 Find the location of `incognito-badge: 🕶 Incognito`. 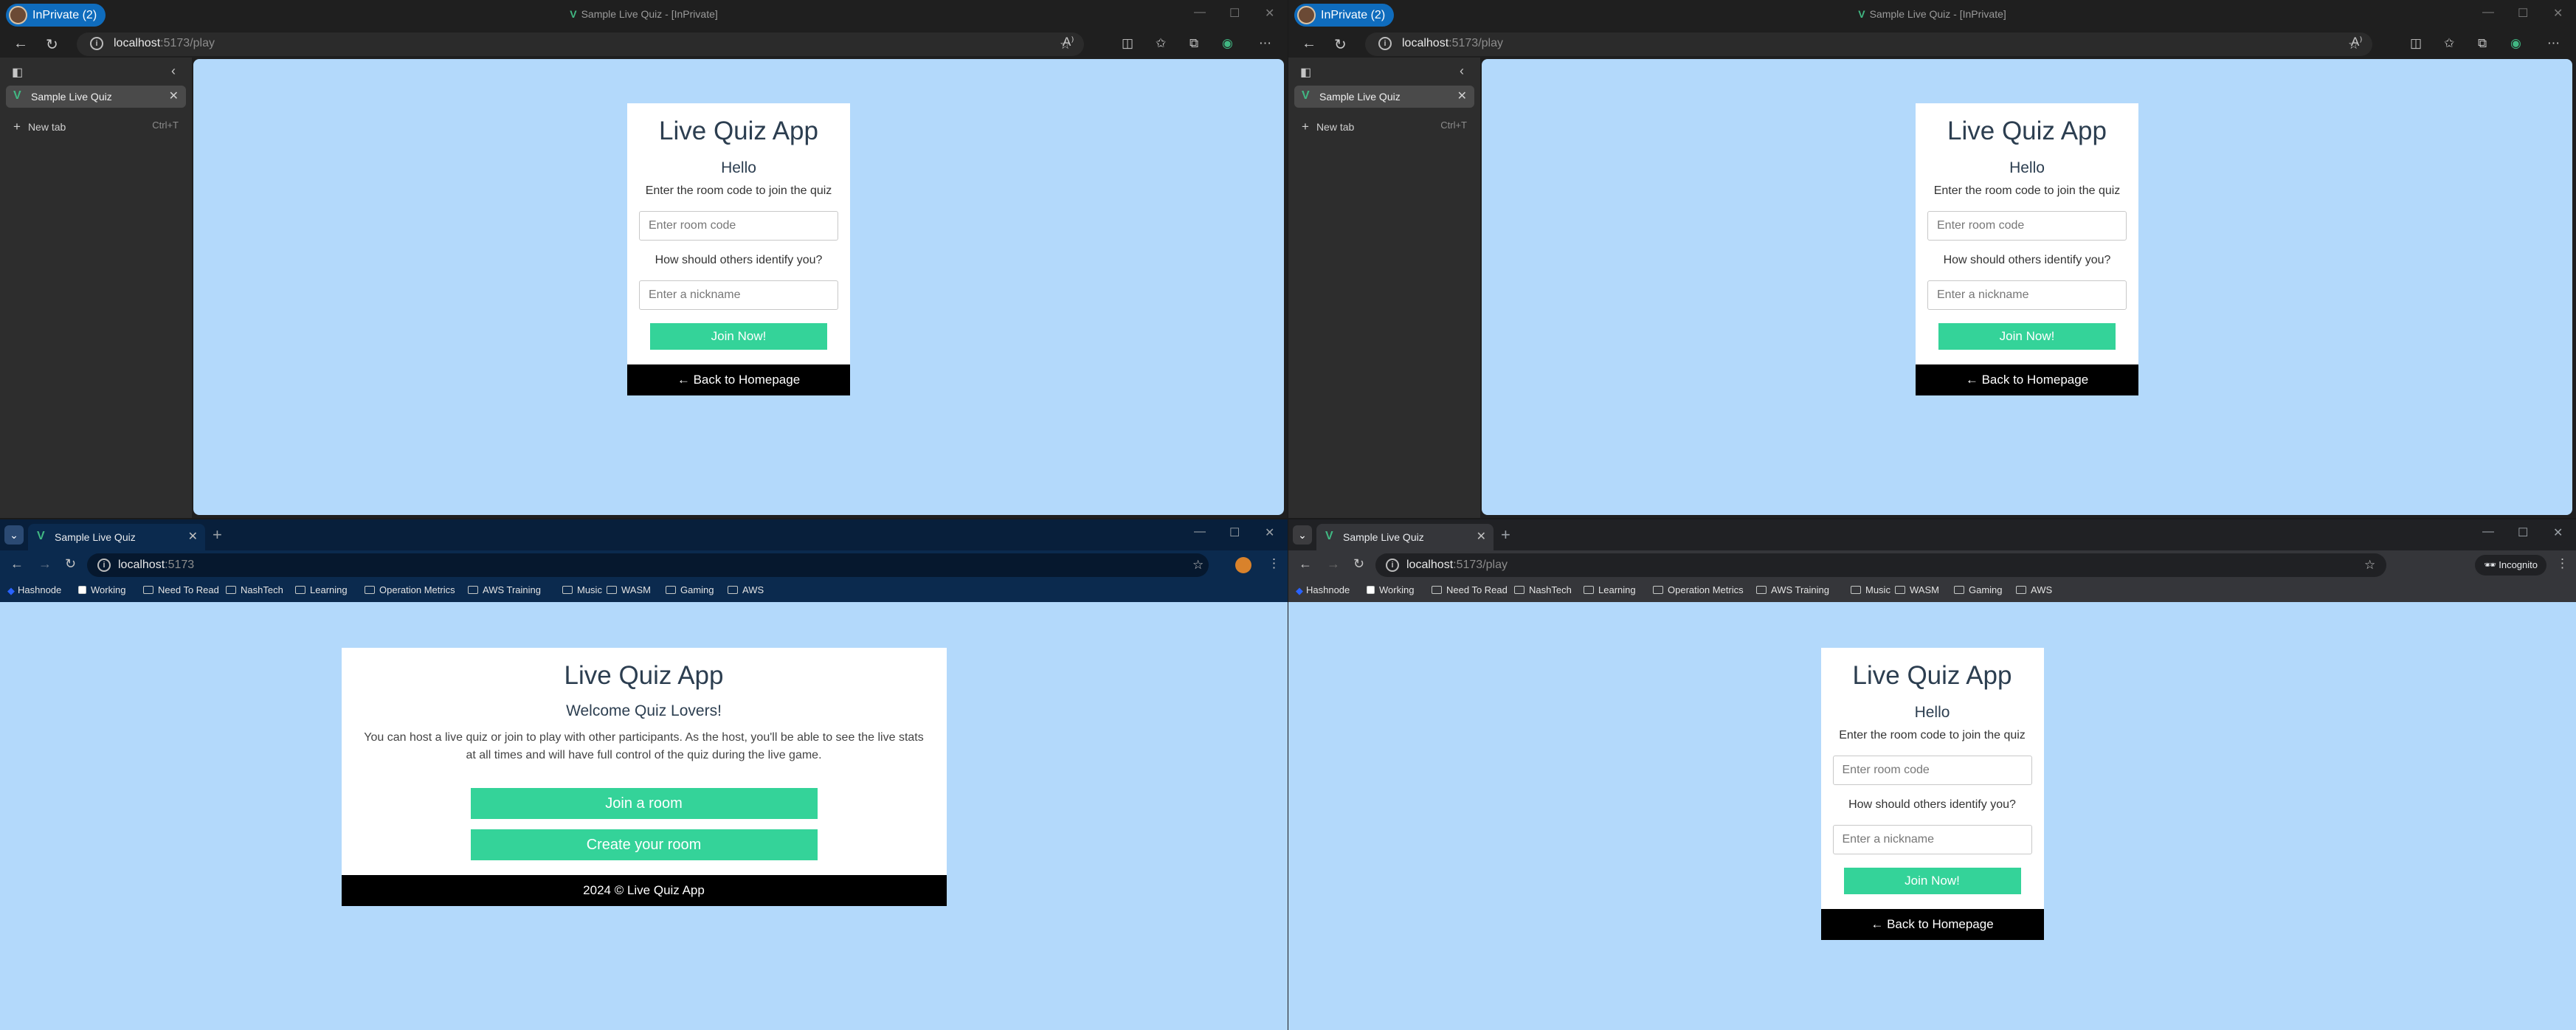

incognito-badge: 🕶 Incognito is located at coordinates (2510, 565).